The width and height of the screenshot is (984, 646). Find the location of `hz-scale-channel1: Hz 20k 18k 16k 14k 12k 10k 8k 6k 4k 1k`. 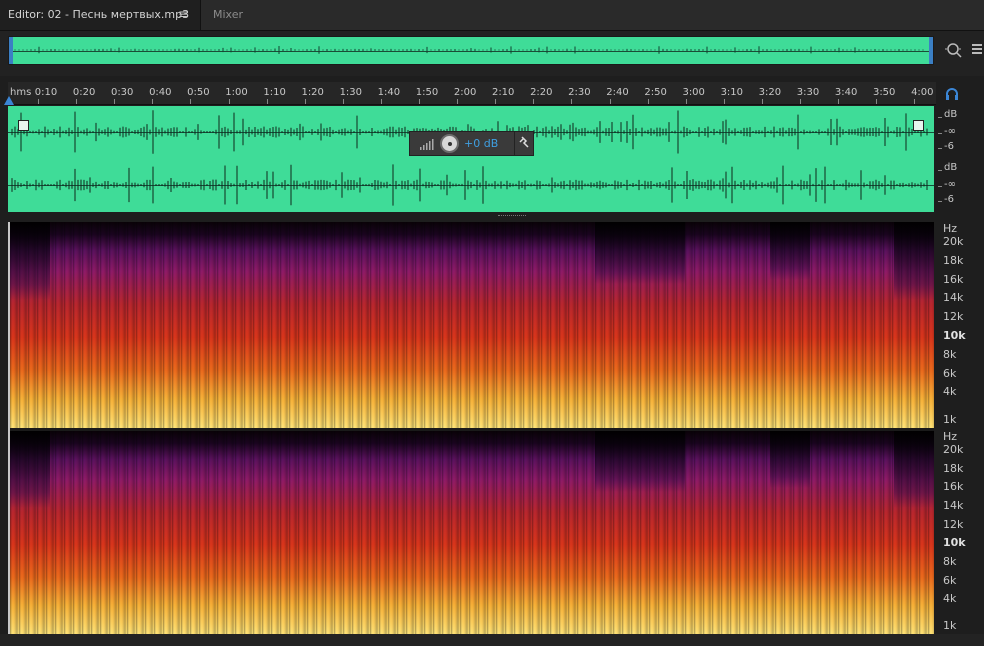

hz-scale-channel1: Hz 20k 18k 16k 14k 12k 10k 8k 6k 4k 1k is located at coordinates (960, 325).